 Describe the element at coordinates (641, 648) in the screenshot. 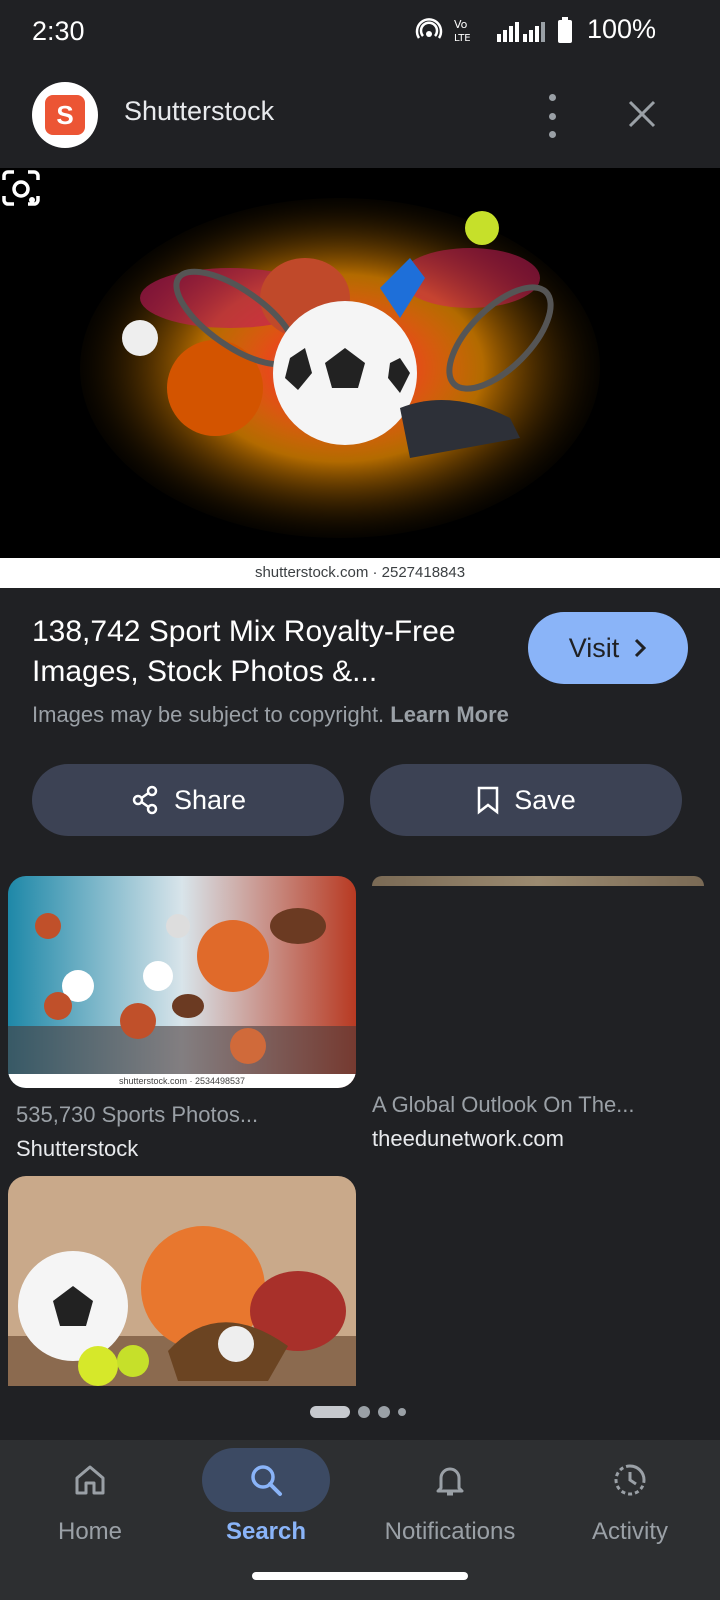

I see `chevron-right-icon` at that location.